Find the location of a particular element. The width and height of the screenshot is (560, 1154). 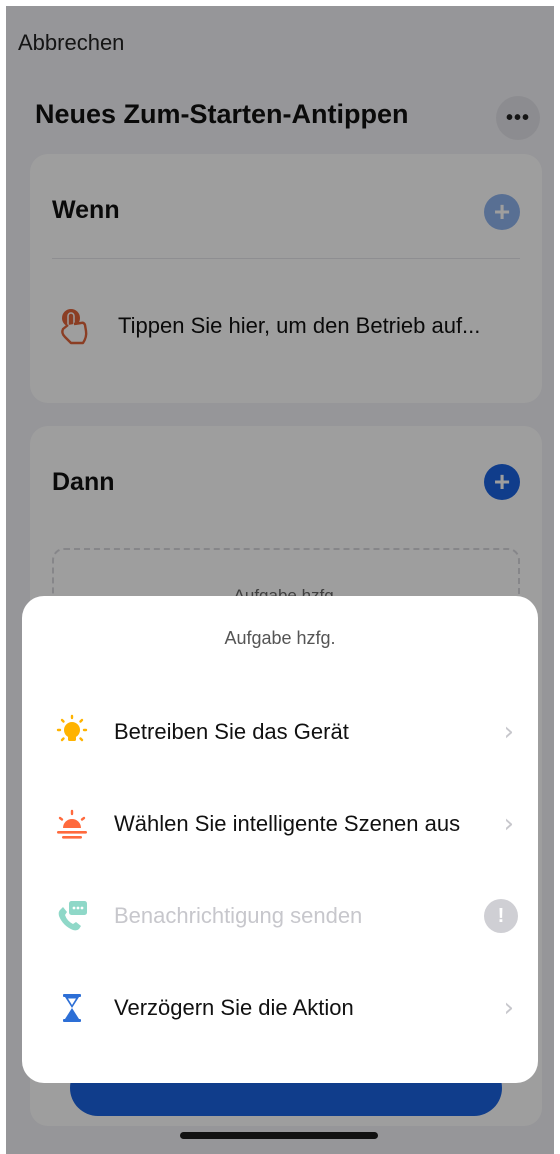

sunrise-icon is located at coordinates (72, 824).